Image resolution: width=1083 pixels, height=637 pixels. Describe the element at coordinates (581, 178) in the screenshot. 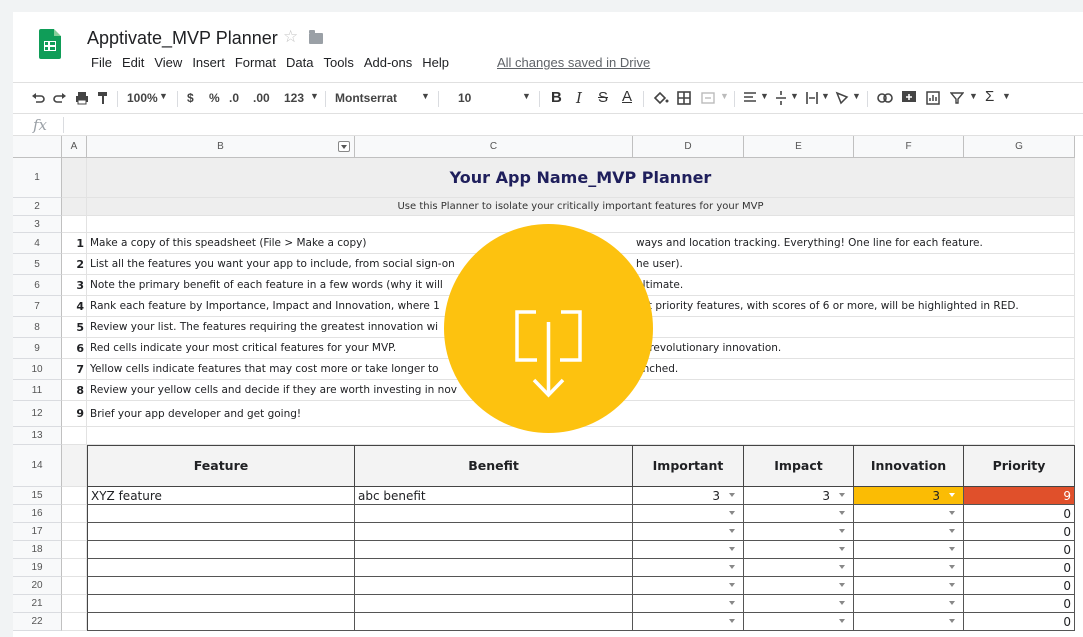

I see `sheet-title: Your App Name_MVP Planner` at that location.